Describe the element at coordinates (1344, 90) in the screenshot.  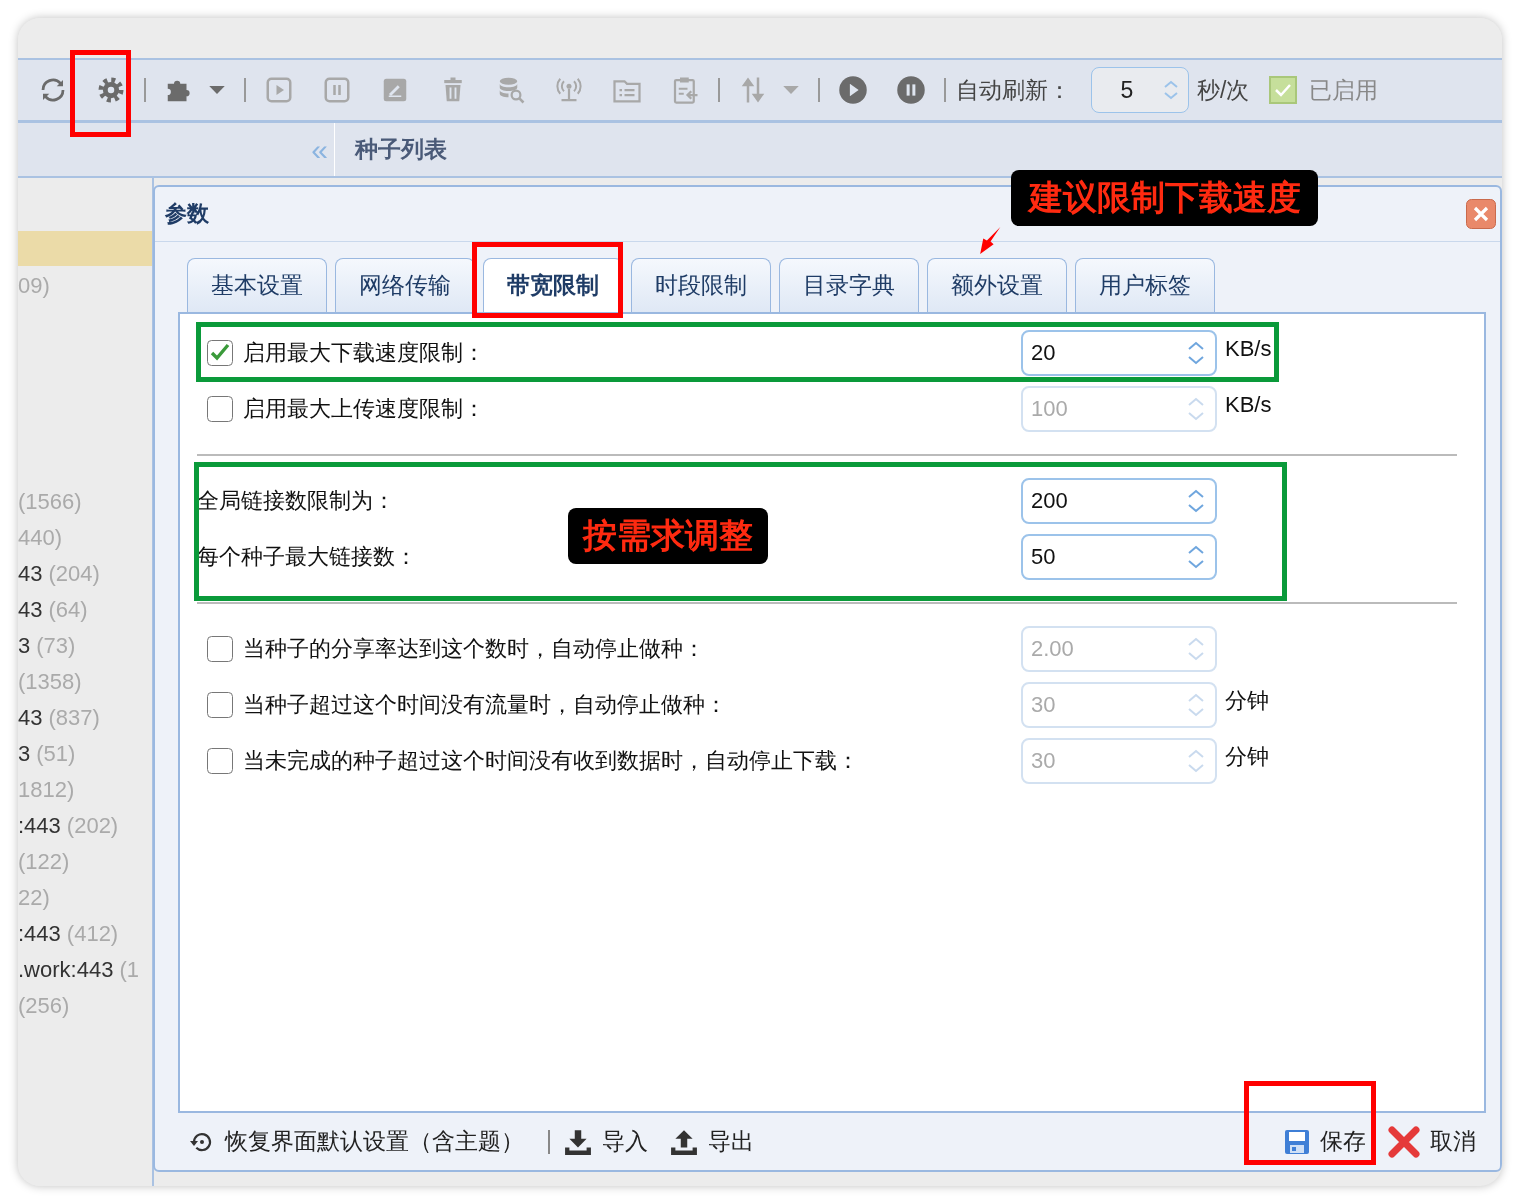
I see `checkbox-label: 已启用` at that location.